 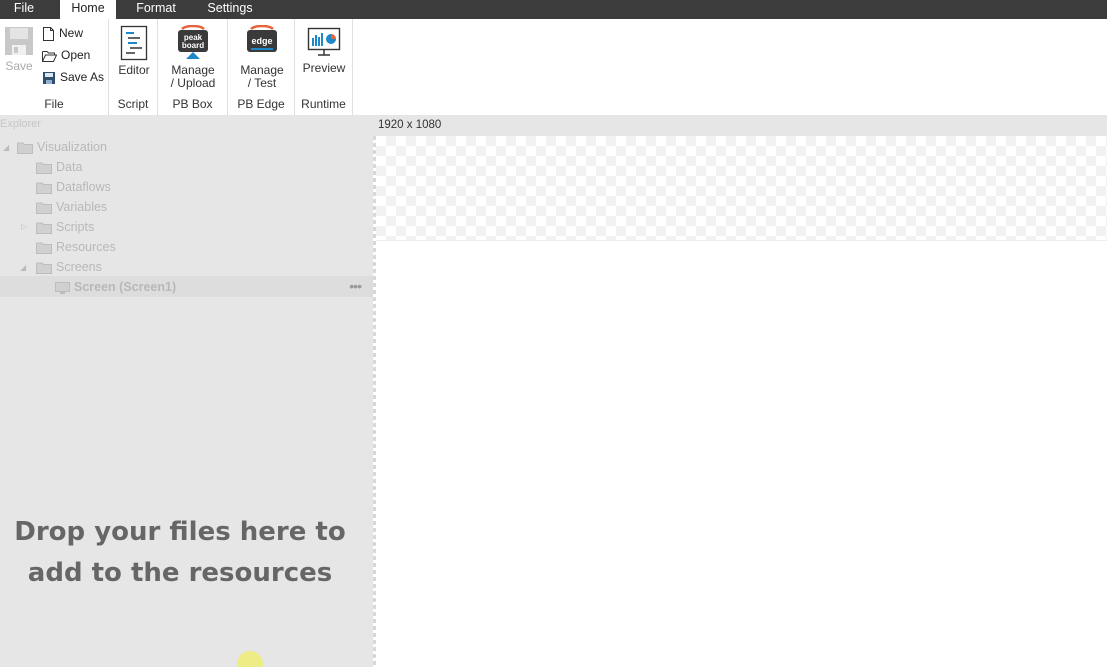 I want to click on tree-item-variables: Variables, so click(x=71, y=207).